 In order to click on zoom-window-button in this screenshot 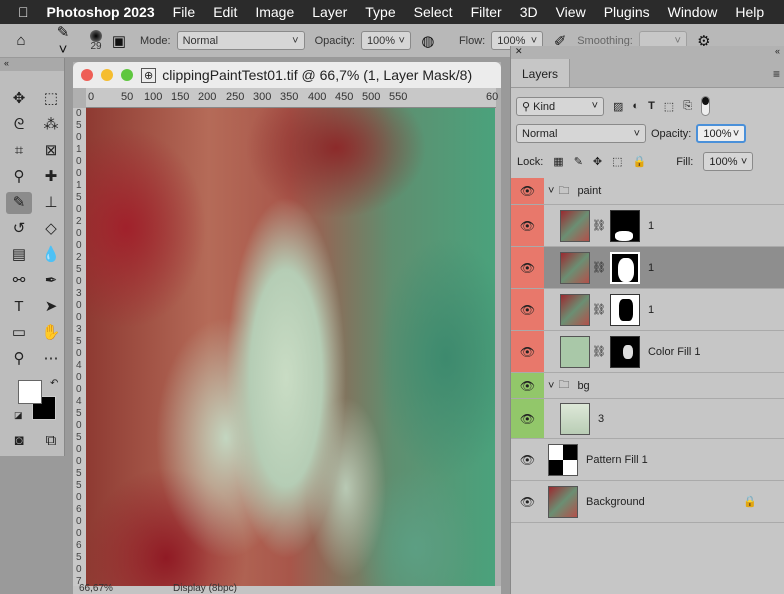, I will do `click(127, 75)`.